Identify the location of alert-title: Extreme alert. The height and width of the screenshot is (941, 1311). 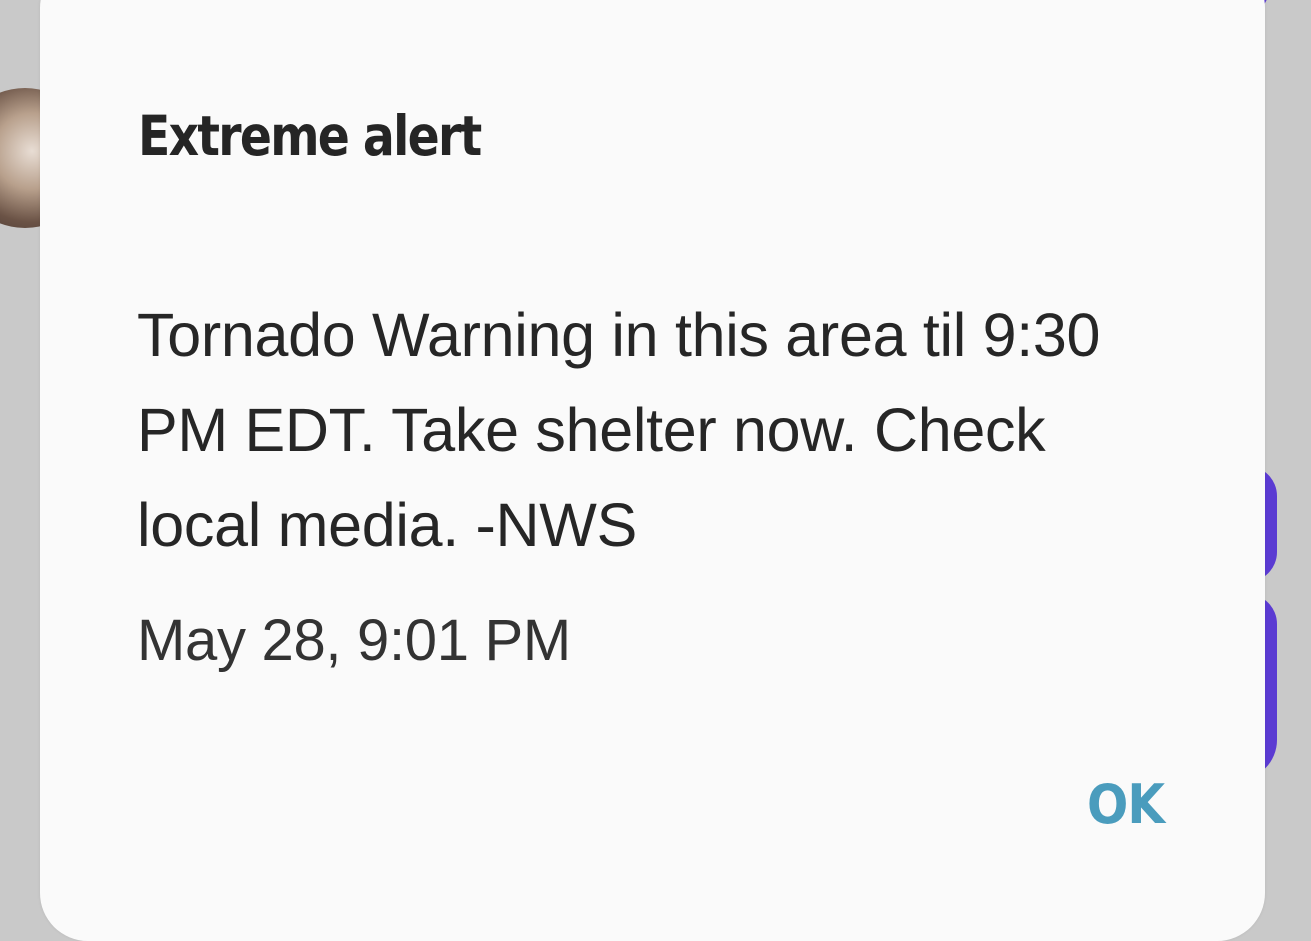
(310, 136).